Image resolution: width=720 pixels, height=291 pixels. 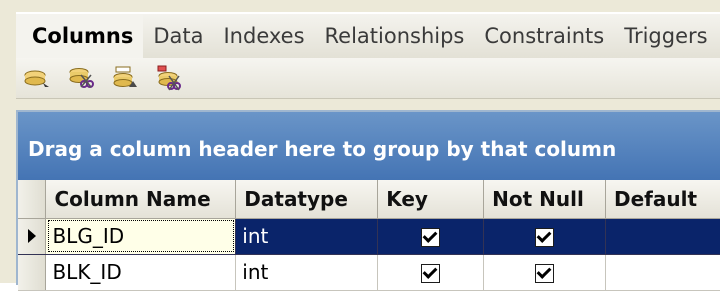 What do you see at coordinates (665, 36) in the screenshot?
I see `tab-triggers: Triggers` at bounding box center [665, 36].